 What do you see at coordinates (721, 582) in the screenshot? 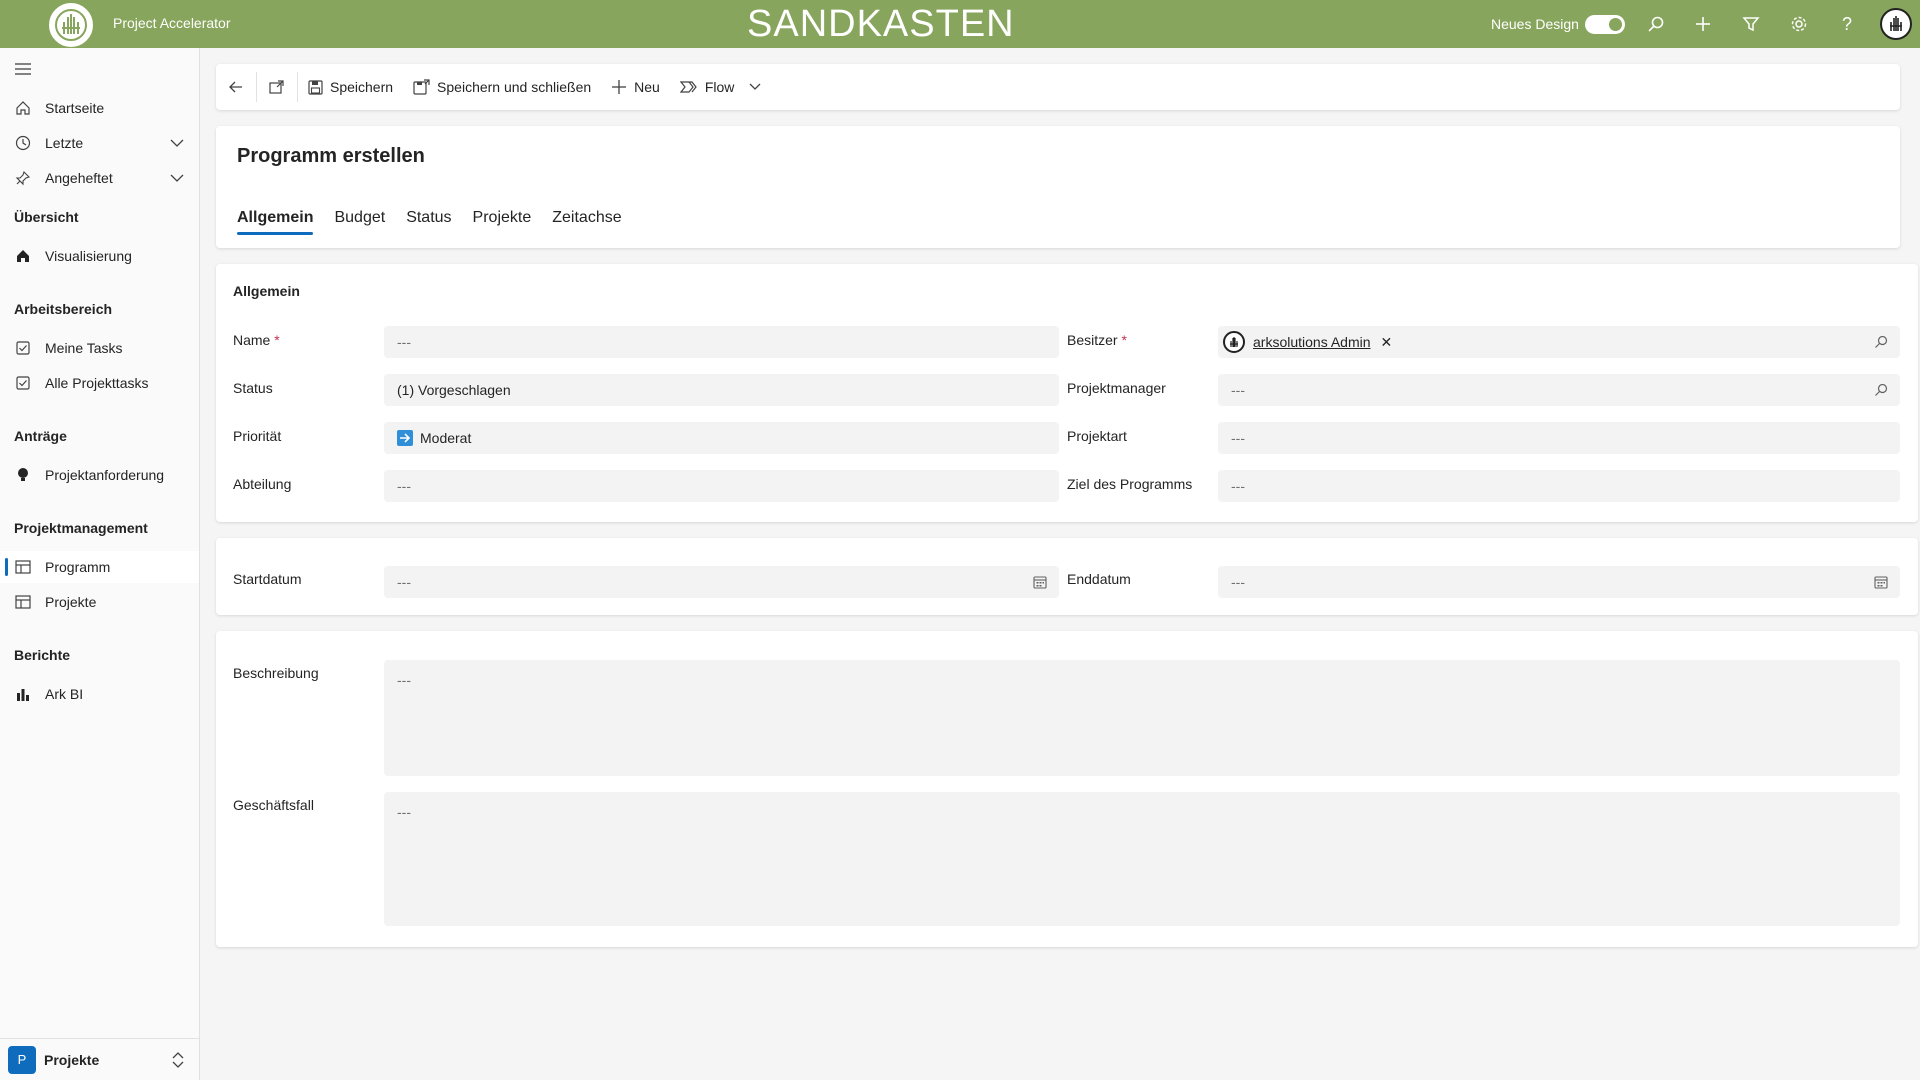
I see `start-date-picker: ---` at bounding box center [721, 582].